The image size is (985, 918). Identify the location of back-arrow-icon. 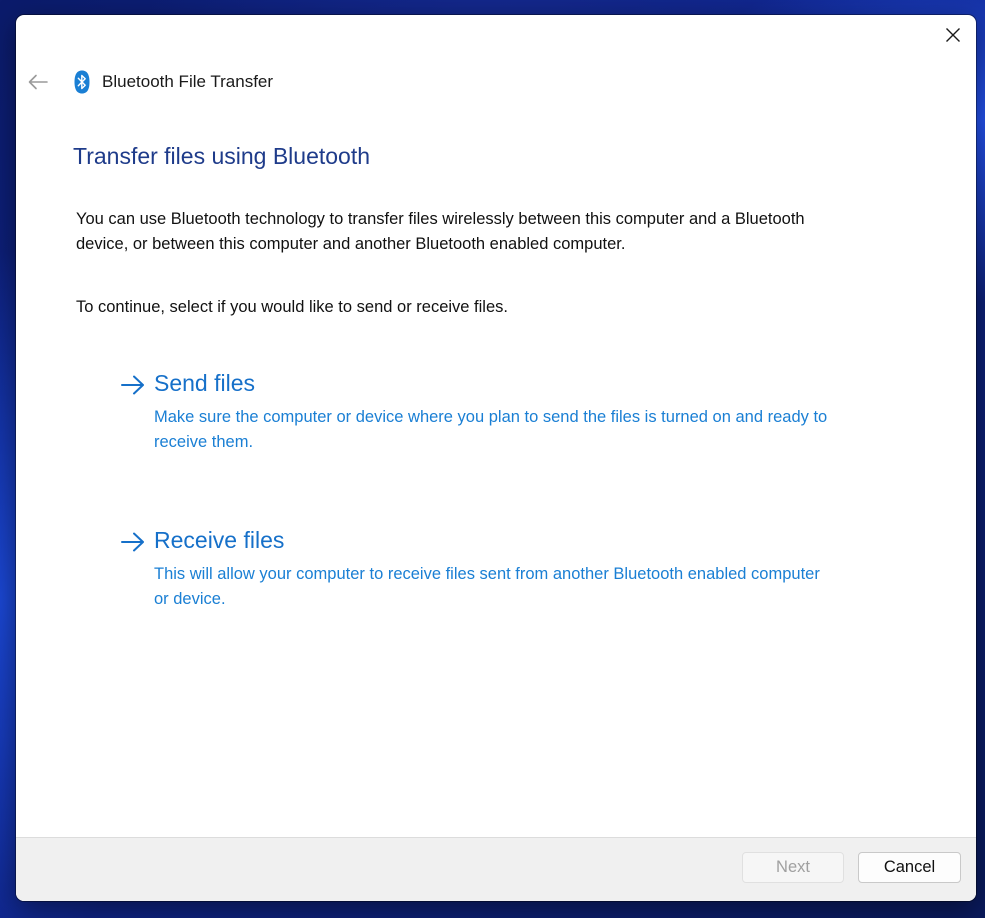
(38, 82).